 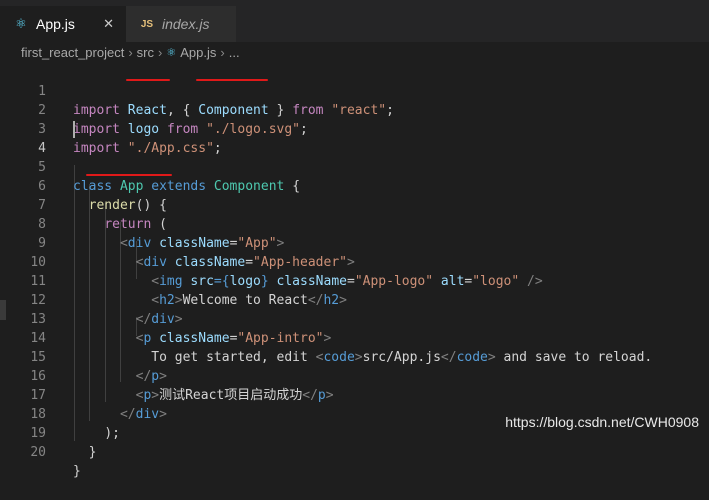 I want to click on code-line-11: 11 <h2>Welcome to React</h2>, so click(x=354, y=280).